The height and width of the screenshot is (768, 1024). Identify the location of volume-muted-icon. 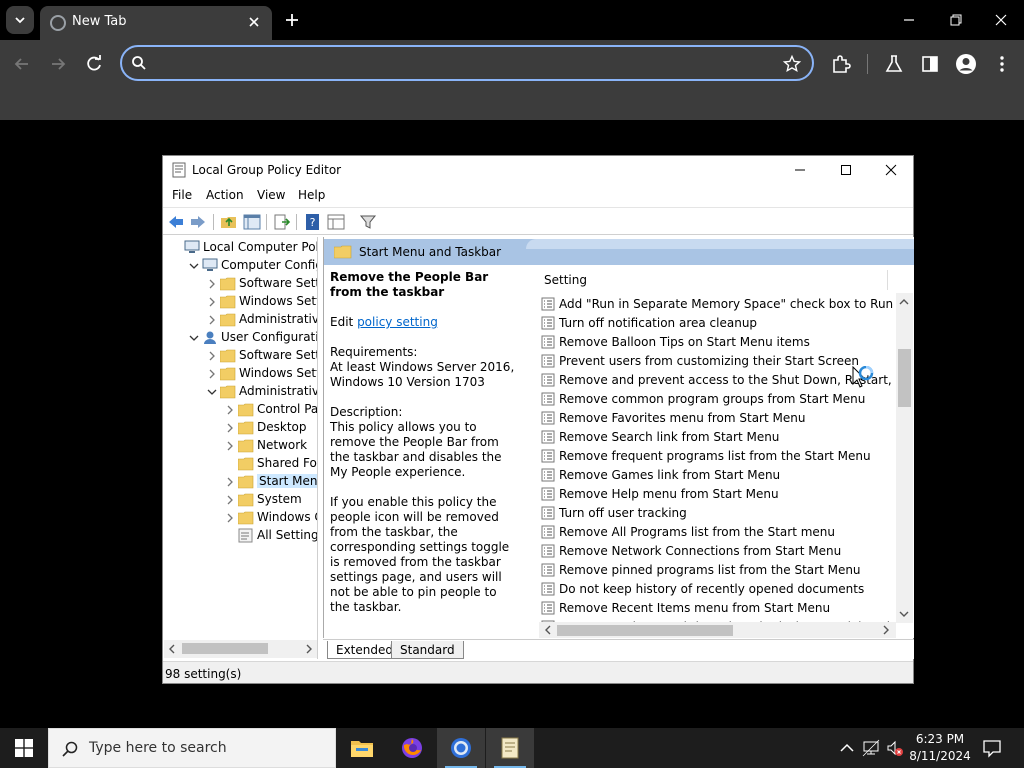
(895, 748).